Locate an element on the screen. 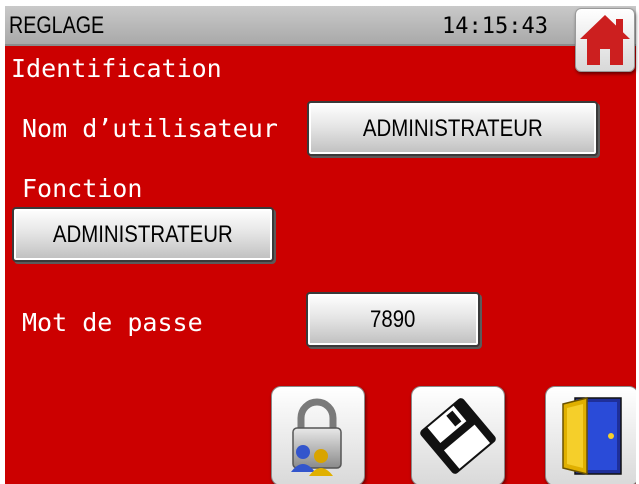 The width and height of the screenshot is (639, 484). screen-title: REGLAGE is located at coordinates (57, 25).